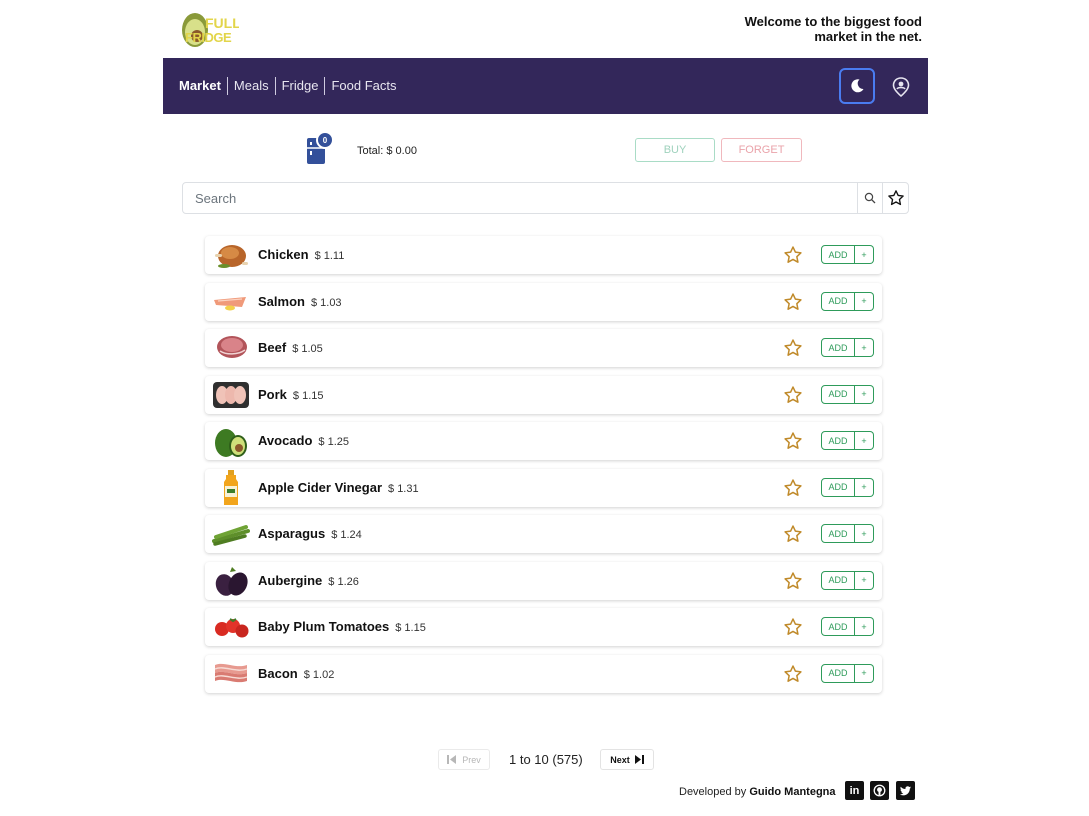 The height and width of the screenshot is (816, 1089). What do you see at coordinates (222, 23) in the screenshot?
I see `svg-text: FULL` at bounding box center [222, 23].